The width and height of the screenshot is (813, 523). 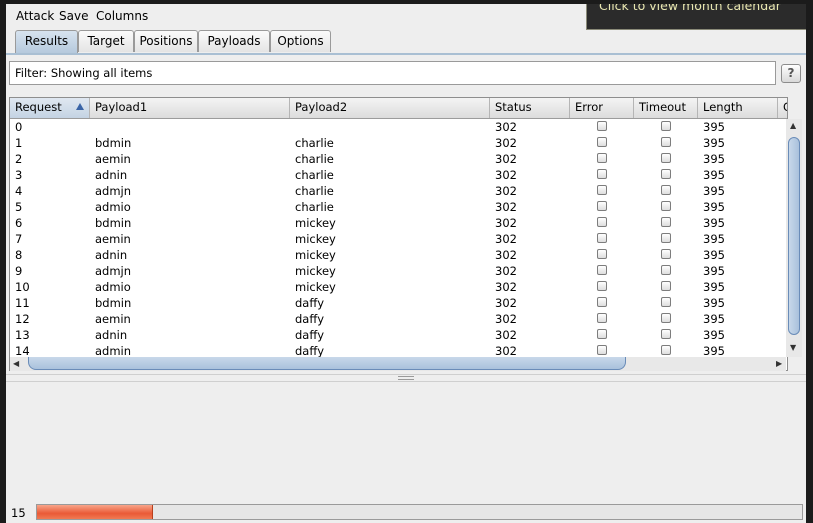 I want to click on tab-target: Target, so click(x=106, y=41).